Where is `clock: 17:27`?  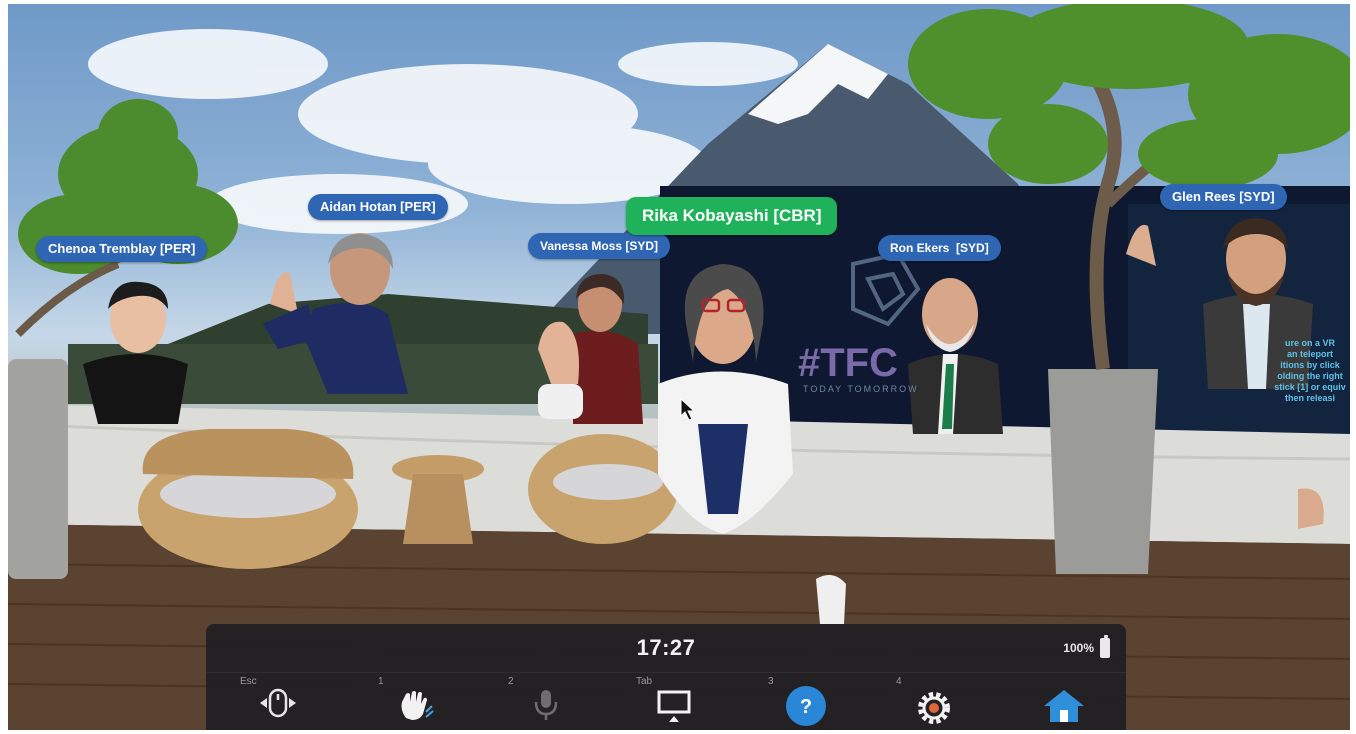 clock: 17:27 is located at coordinates (666, 647).